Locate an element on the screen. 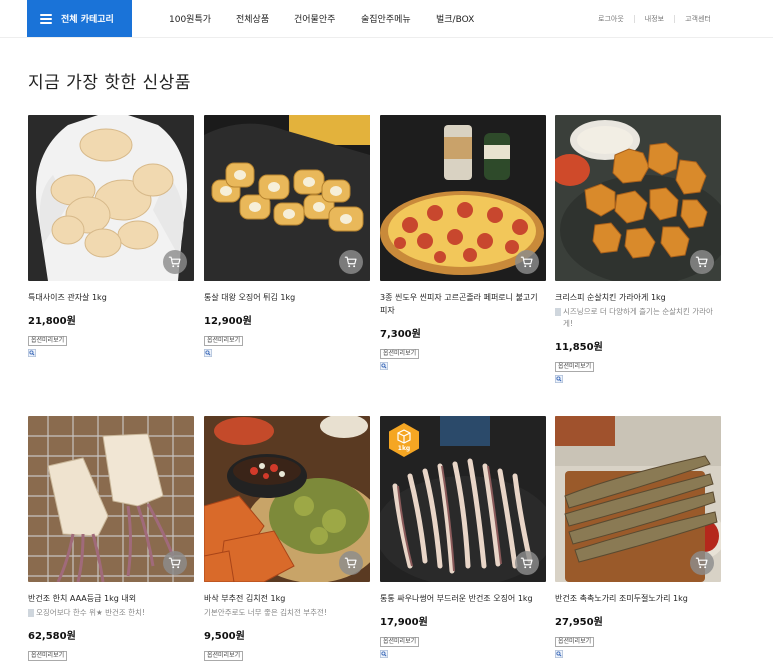 This screenshot has width=773, height=664. nav-item-pub-menu: 술집안주메뉴 is located at coordinates (386, 18).